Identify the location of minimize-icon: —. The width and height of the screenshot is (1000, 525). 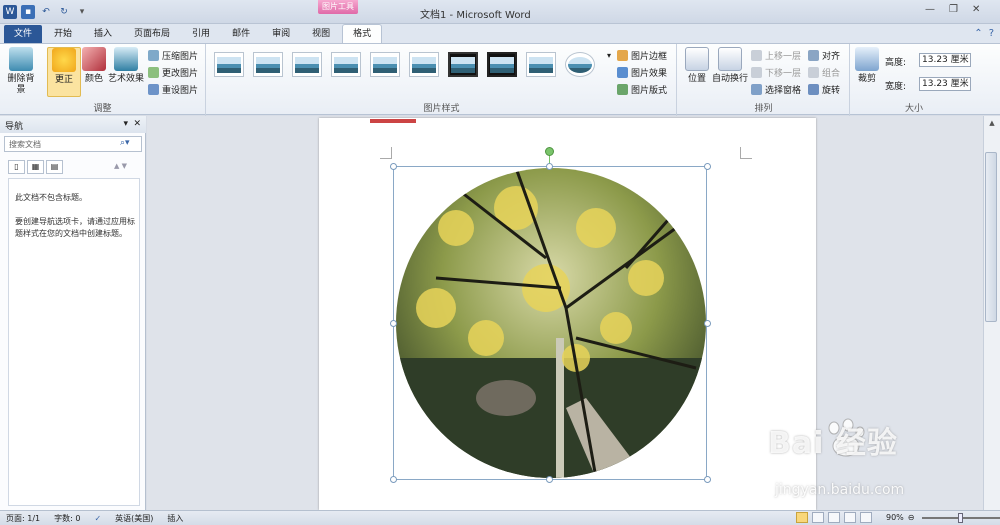
(930, 9).